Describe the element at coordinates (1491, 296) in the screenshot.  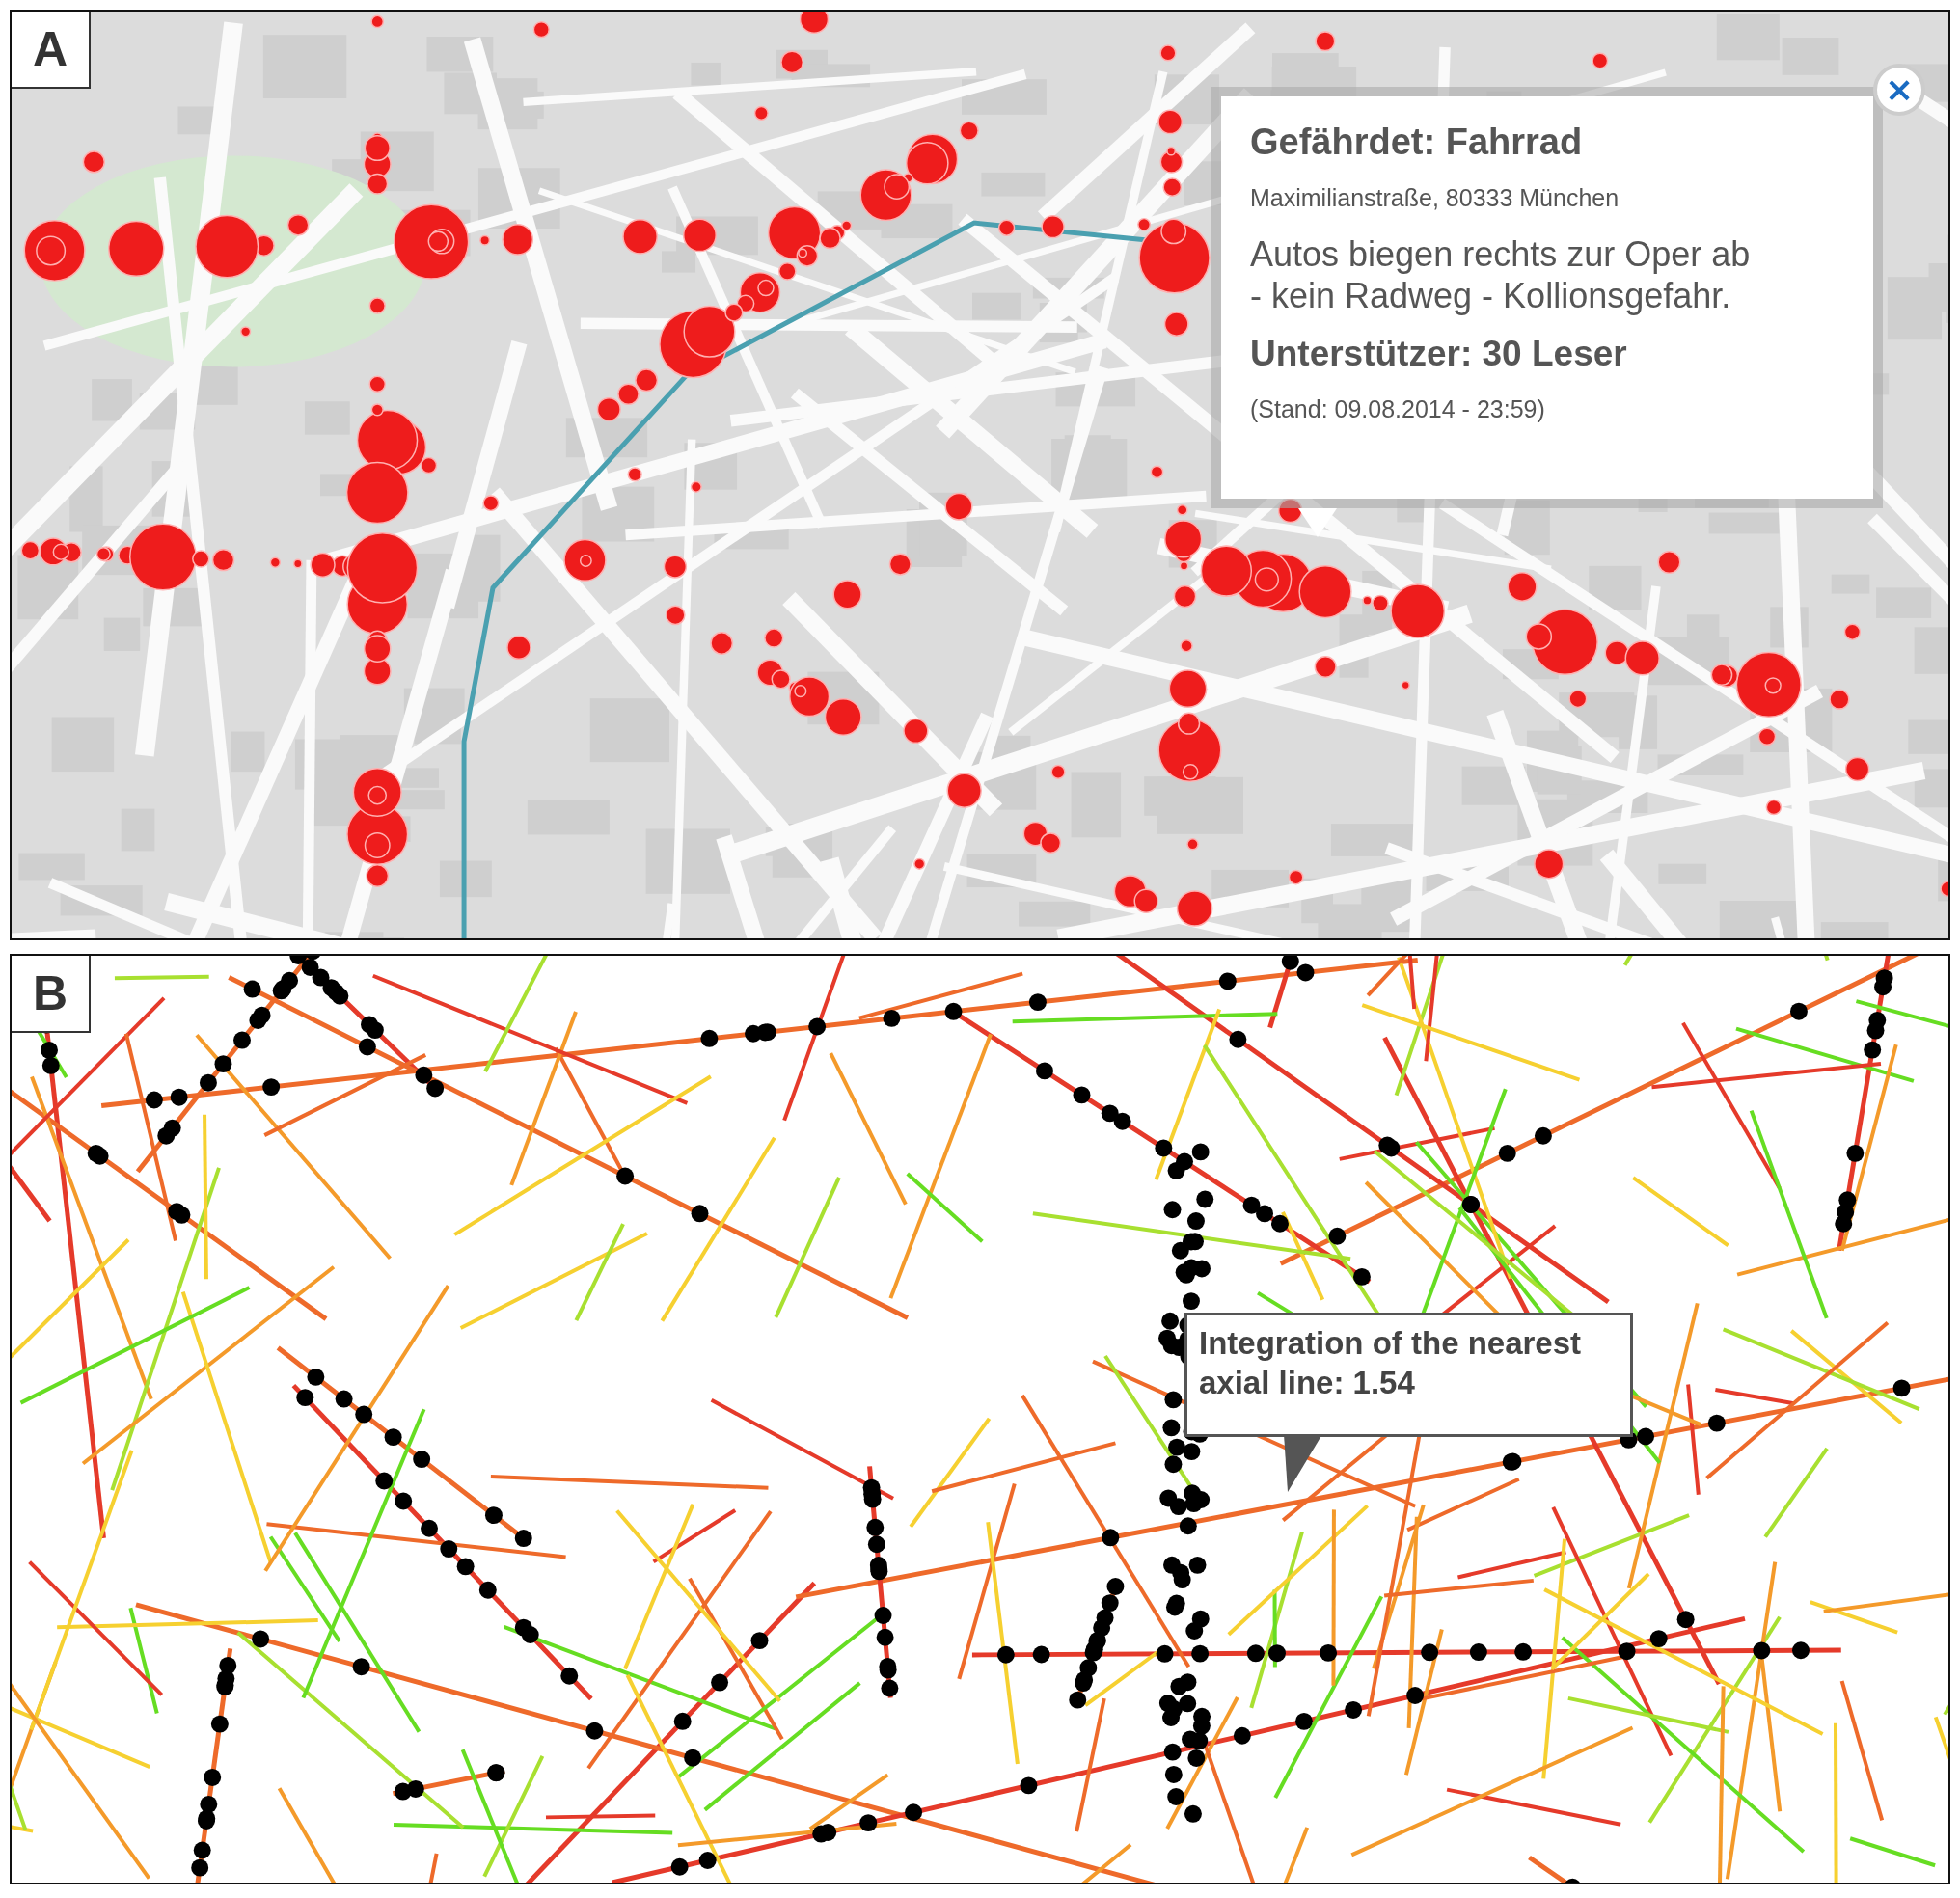
I see `description-text: - kein Radweg - Kollionsgefahr.` at that location.